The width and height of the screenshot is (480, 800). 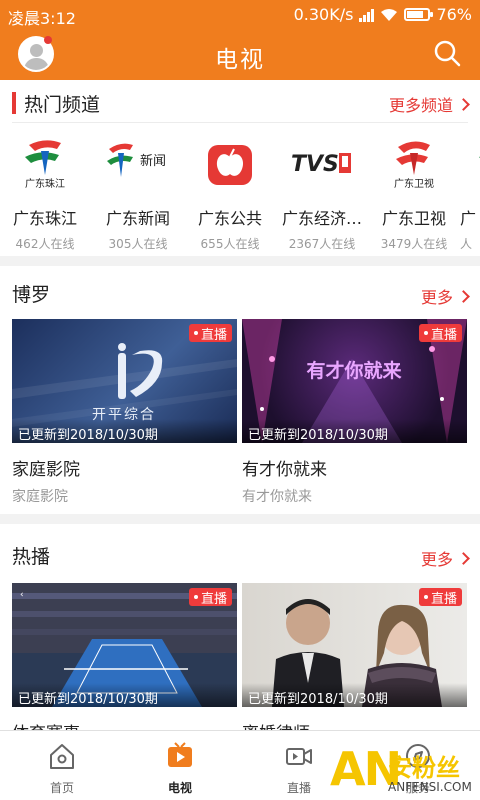 I want to click on tab-live: 直播, so click(x=299, y=768).